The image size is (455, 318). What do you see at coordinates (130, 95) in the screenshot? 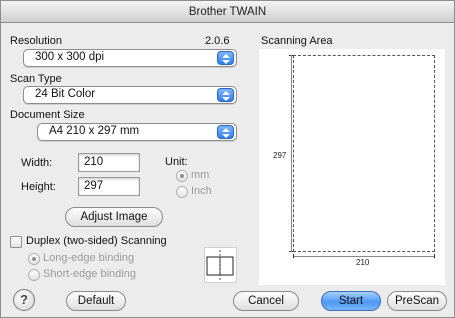
I see `scan-type-popup: 24 Bit Color` at bounding box center [130, 95].